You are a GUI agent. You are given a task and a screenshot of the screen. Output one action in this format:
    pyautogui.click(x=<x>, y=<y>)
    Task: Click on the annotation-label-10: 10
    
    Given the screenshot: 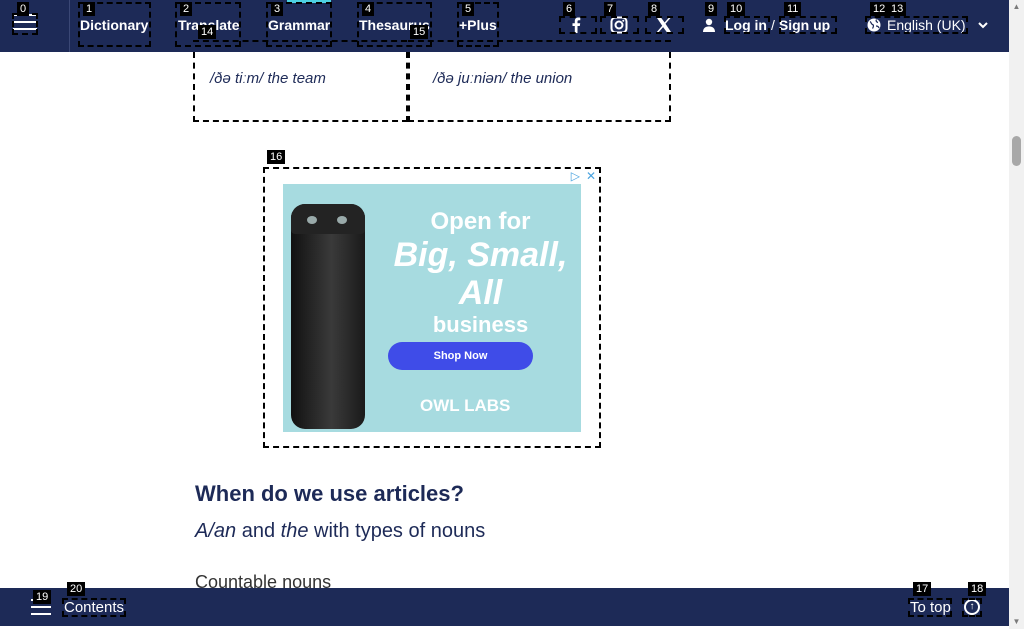 What is the action you would take?
    pyautogui.click(x=736, y=9)
    